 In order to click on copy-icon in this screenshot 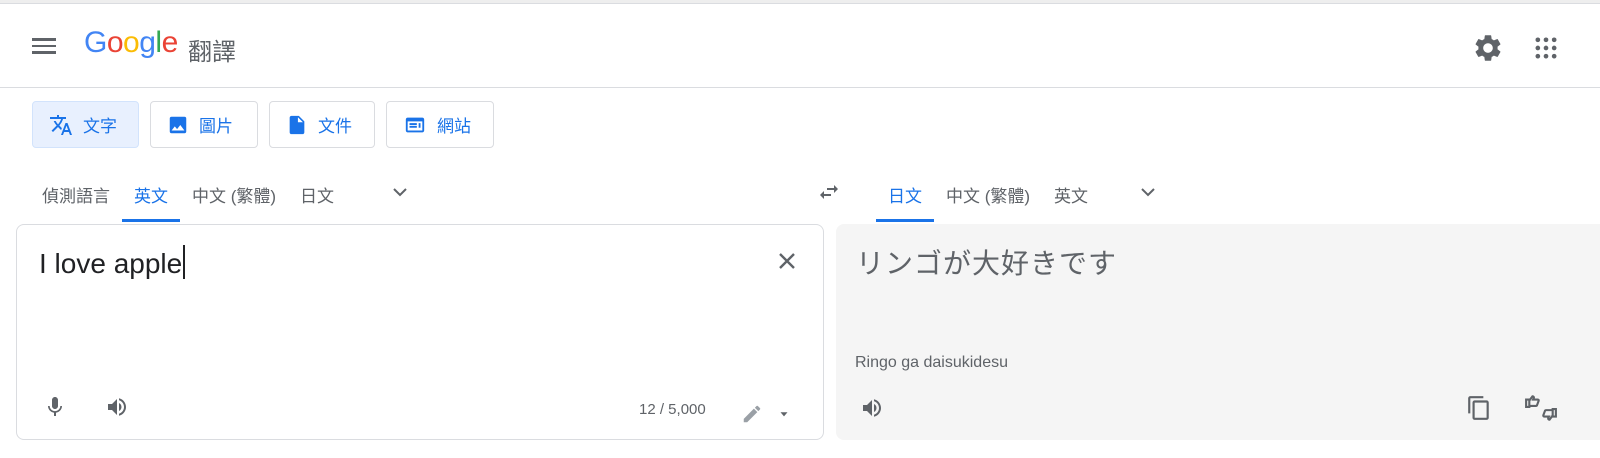, I will do `click(1478, 408)`.